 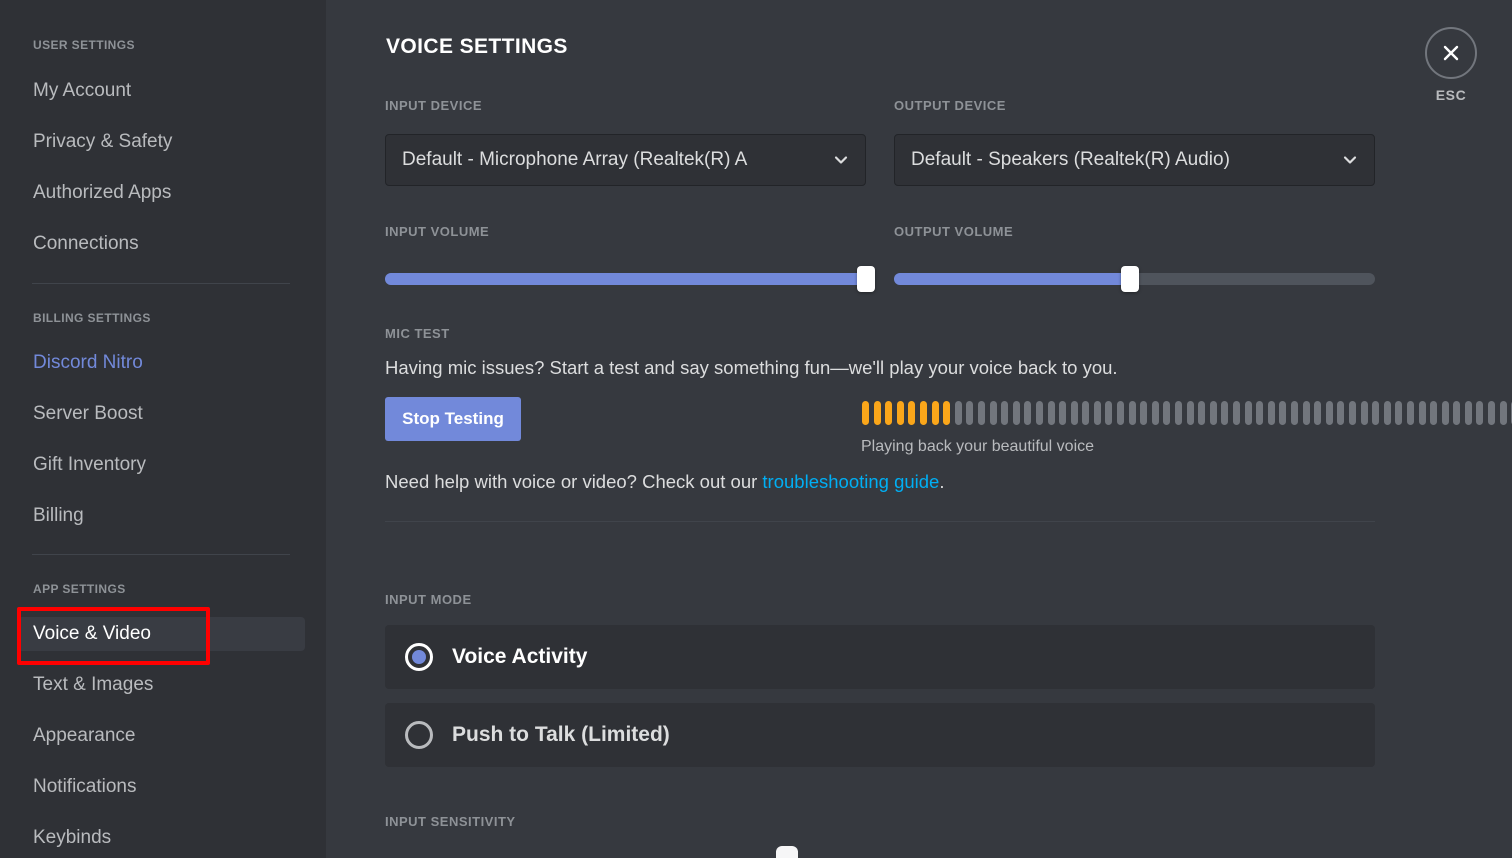 I want to click on mic-test-label: MIC TEST, so click(x=417, y=333).